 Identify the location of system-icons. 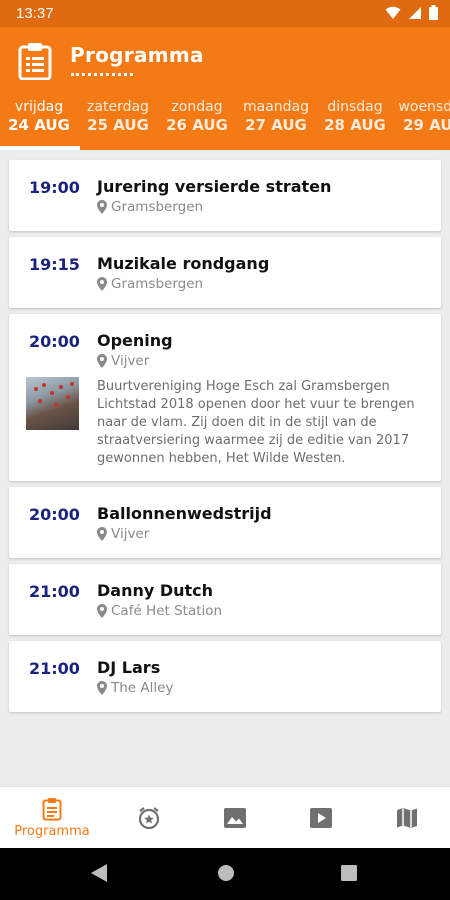
(411, 12).